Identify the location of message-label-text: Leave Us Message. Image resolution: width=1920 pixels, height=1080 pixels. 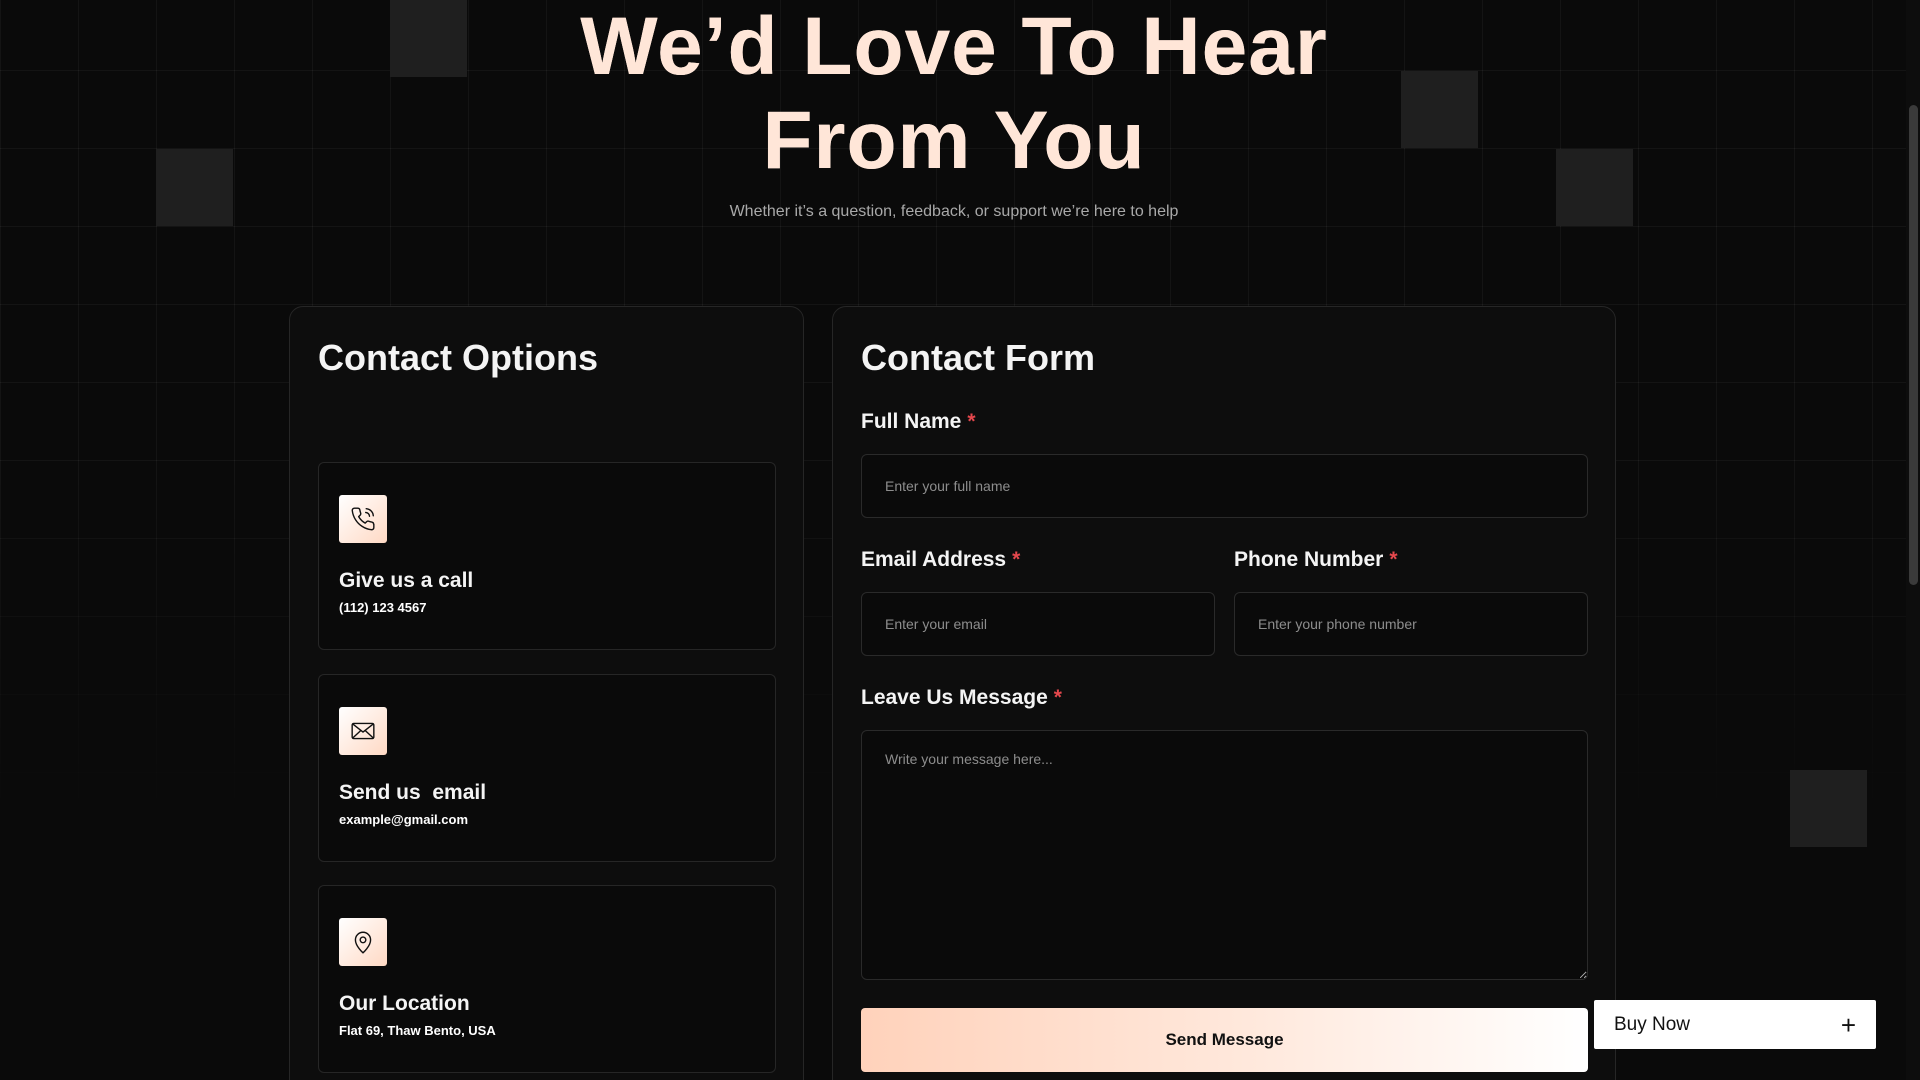
(954, 697).